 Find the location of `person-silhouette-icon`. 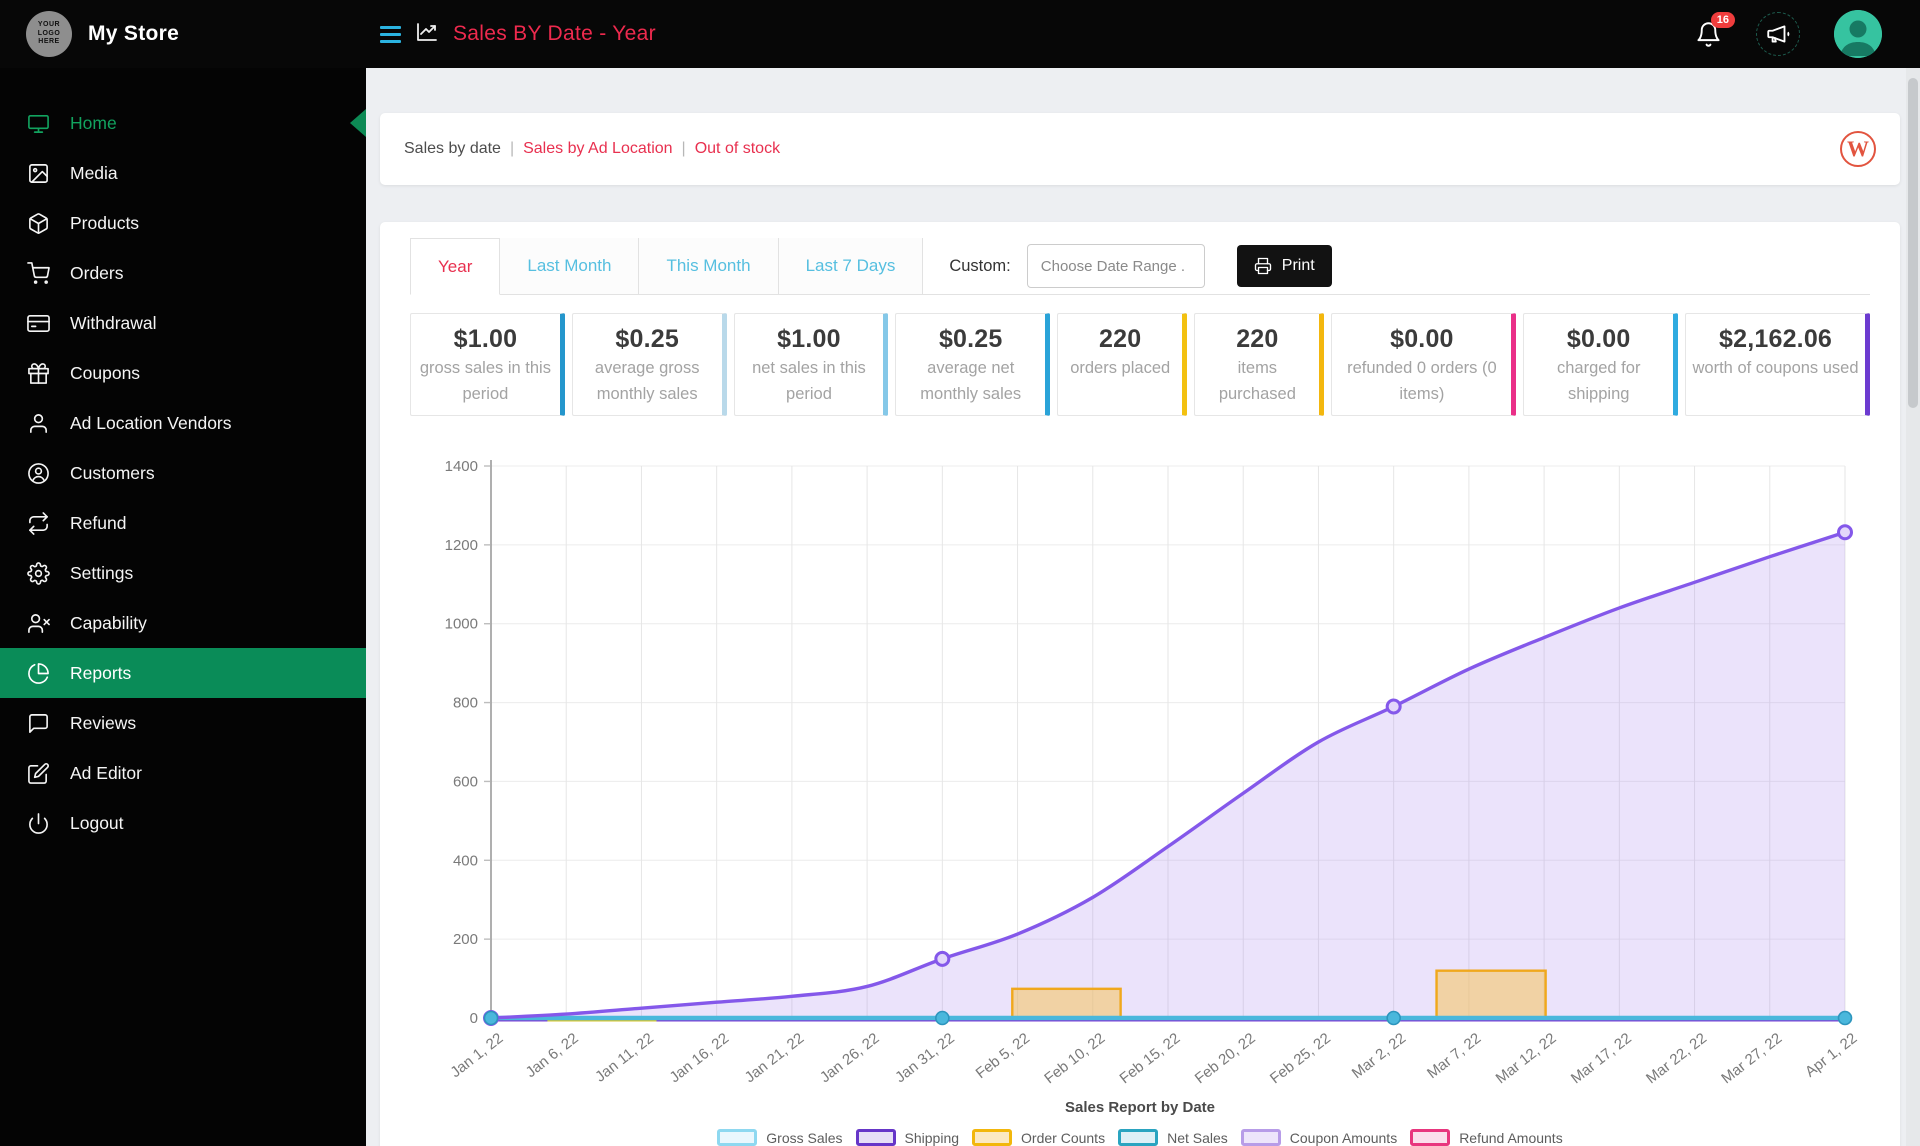

person-silhouette-icon is located at coordinates (1858, 34).